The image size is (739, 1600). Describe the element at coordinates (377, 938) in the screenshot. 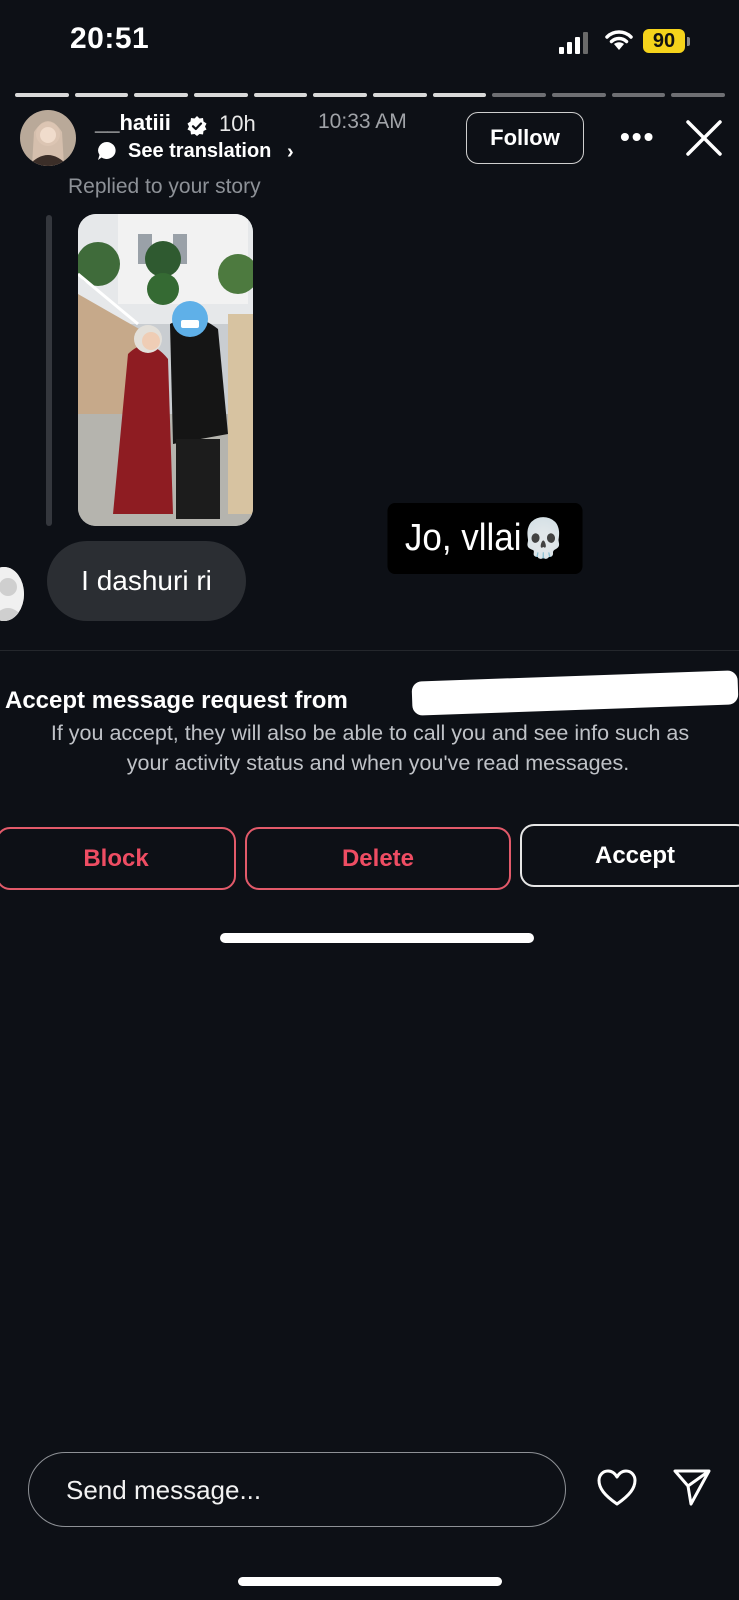

I see `sheet-grabber` at that location.